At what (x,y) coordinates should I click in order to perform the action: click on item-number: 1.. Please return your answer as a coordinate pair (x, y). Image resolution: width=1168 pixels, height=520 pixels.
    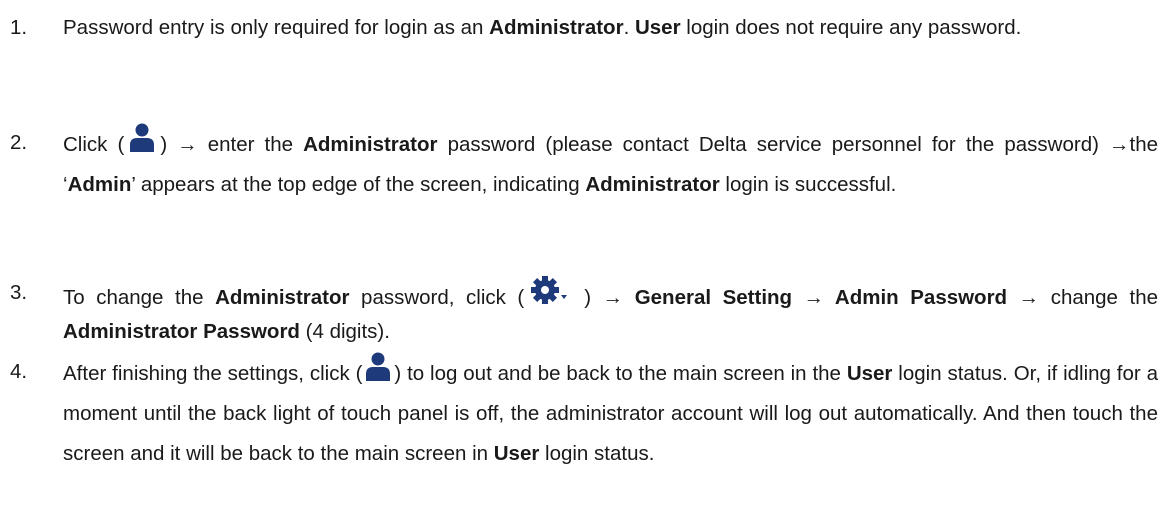
    Looking at the image, I should click on (19, 27).